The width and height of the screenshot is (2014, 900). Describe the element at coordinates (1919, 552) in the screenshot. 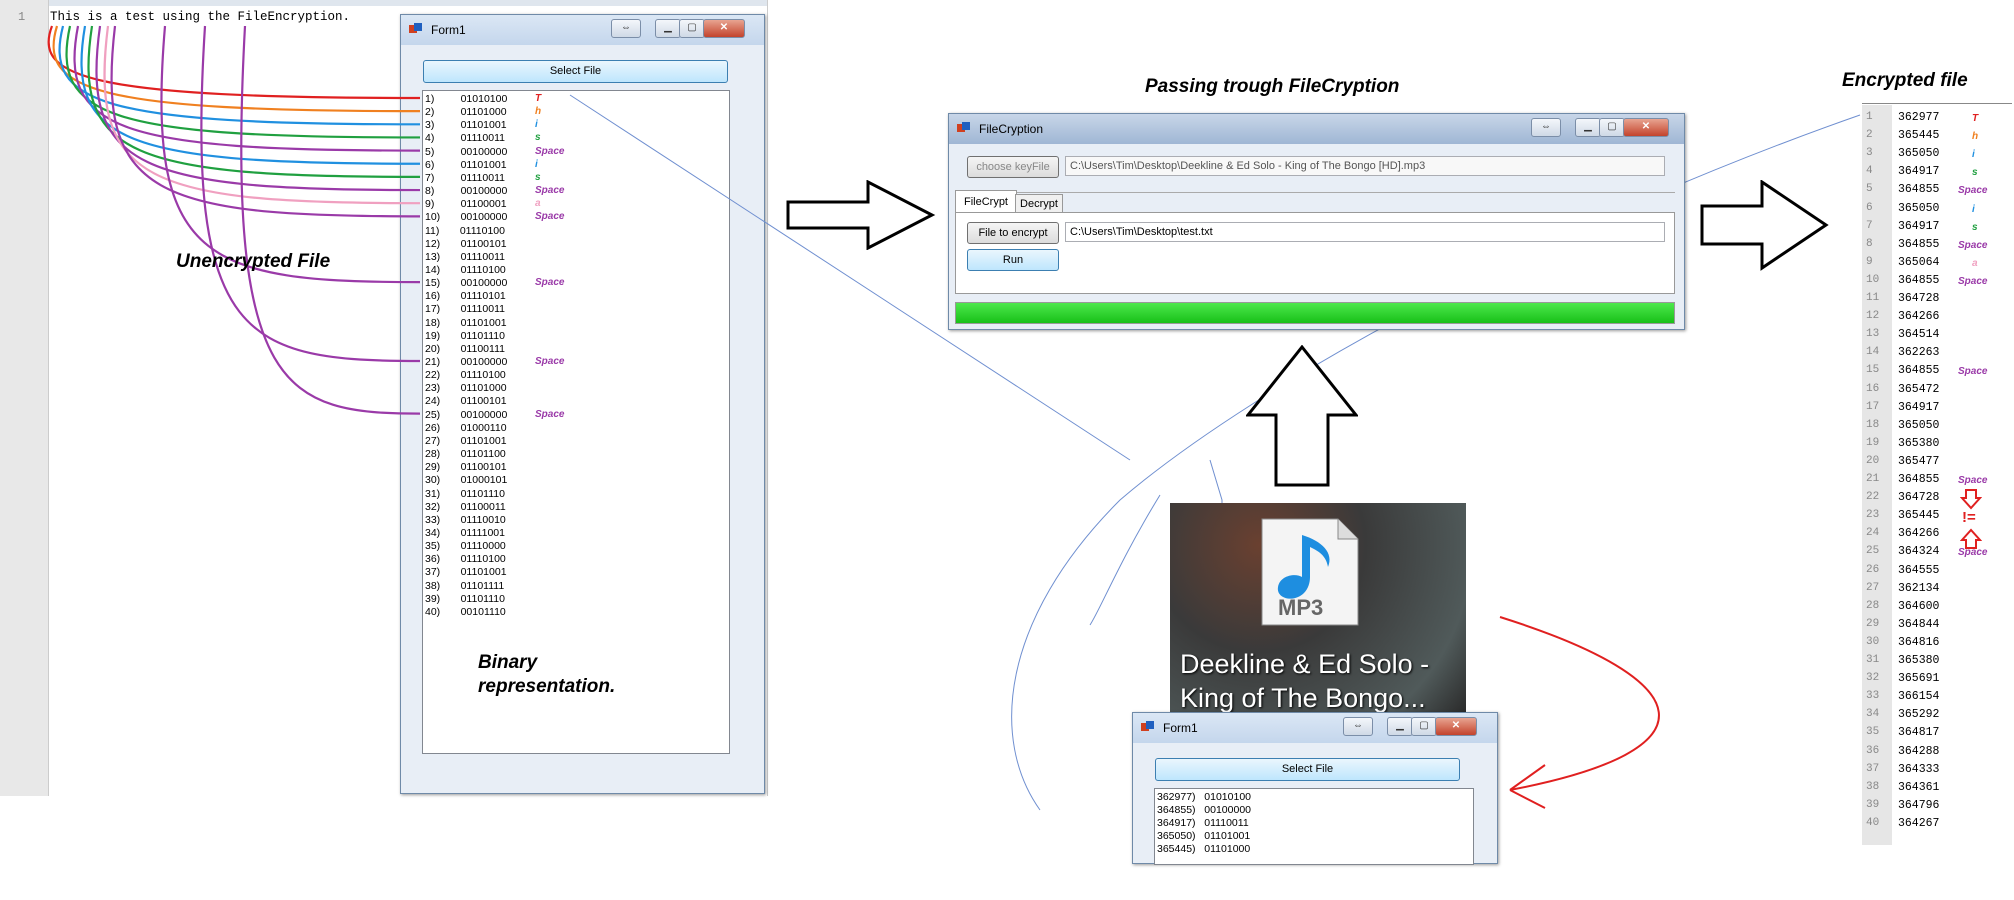

I see `encrypted-value: 364324` at that location.